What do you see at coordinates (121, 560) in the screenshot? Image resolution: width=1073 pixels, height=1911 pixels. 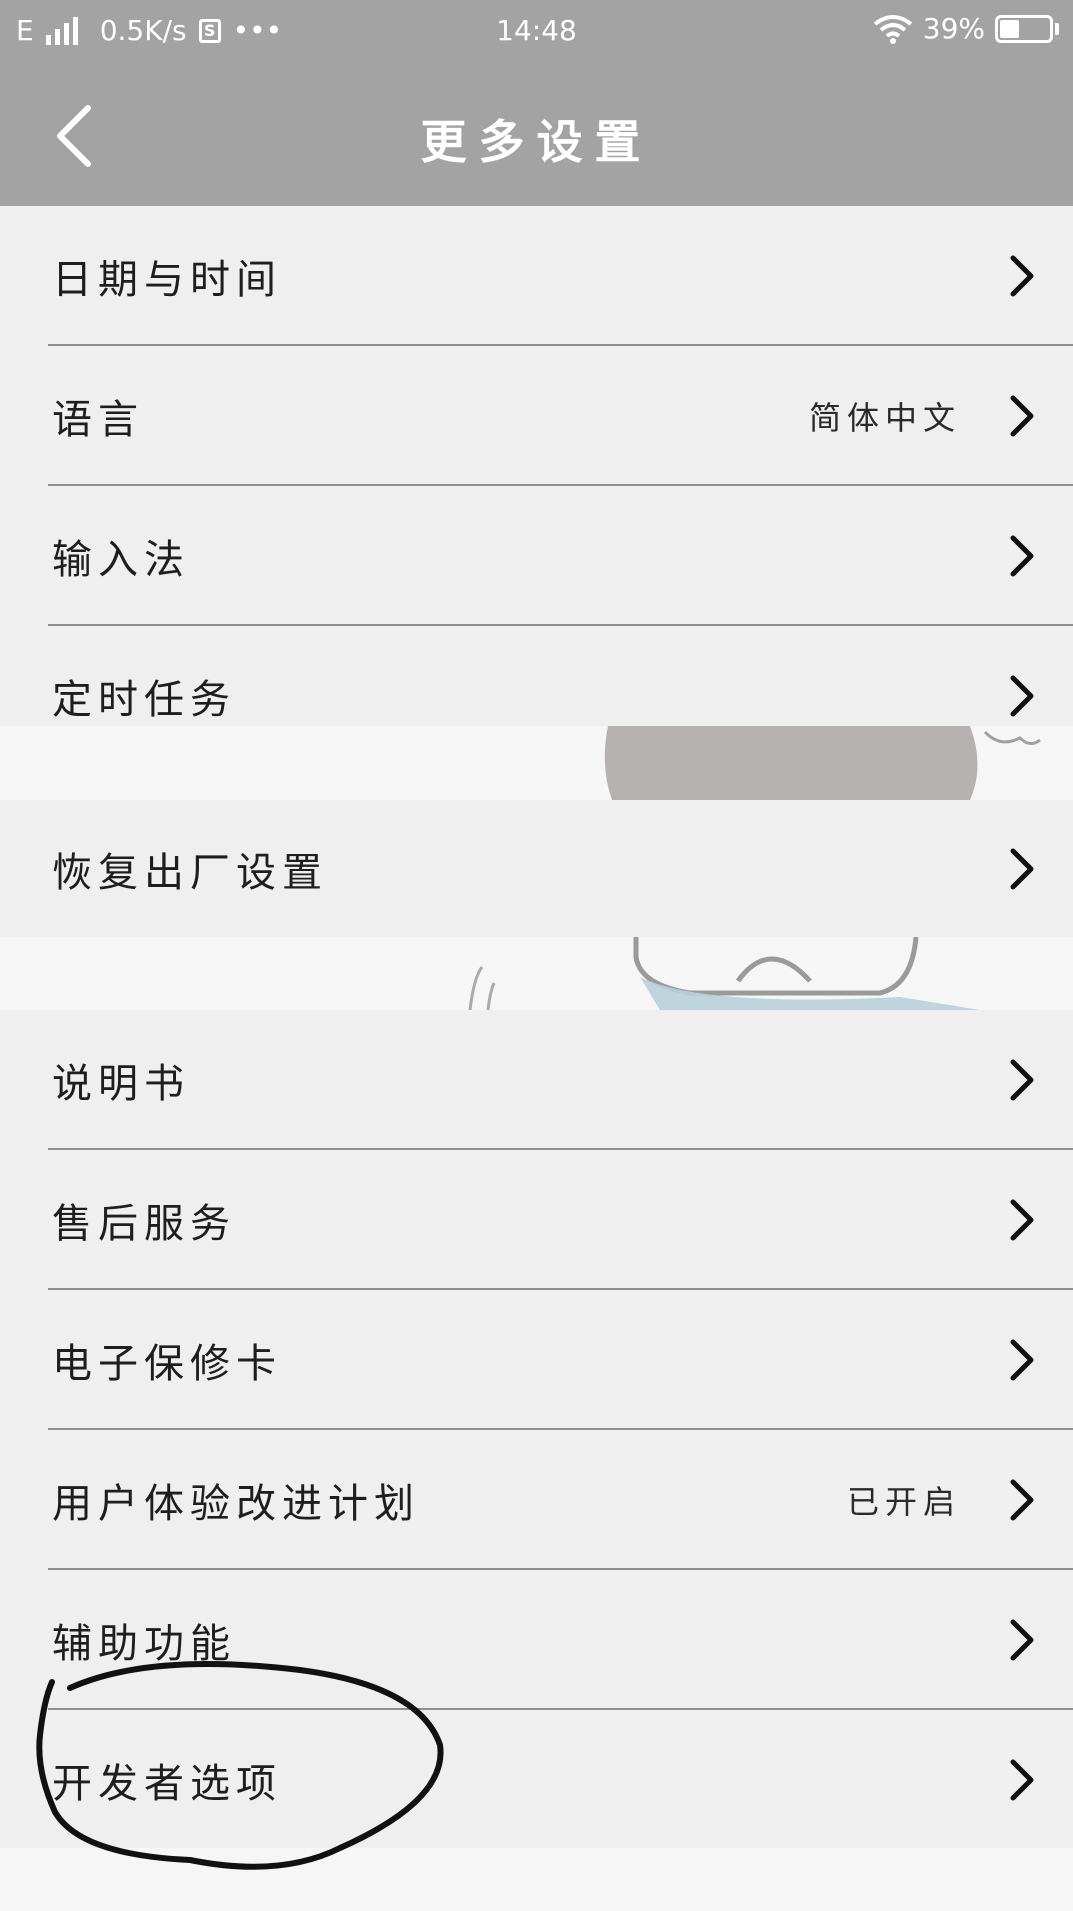 I see `settings-row-label: 输入法` at bounding box center [121, 560].